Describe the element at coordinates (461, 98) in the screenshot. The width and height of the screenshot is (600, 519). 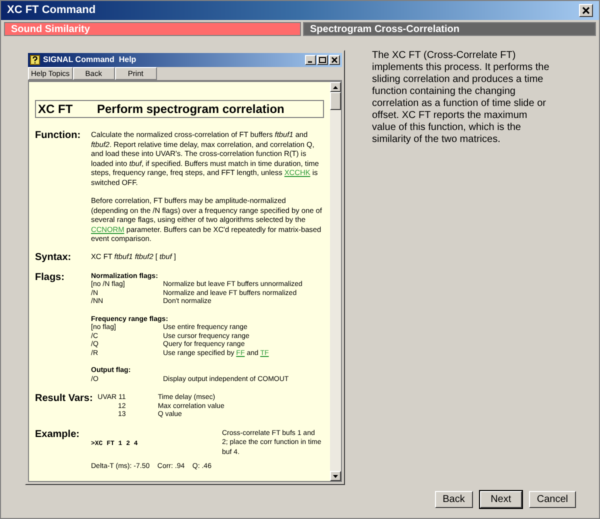
I see `description-text: The XC FT (Cross-Correlate FT) implements this process. It performs the sliding correlation and produces a time function containing the changing correlation as a function of time slide or offset. XC FT reports the maximum value of this function, which is the similarity of the two matrices.` at that location.